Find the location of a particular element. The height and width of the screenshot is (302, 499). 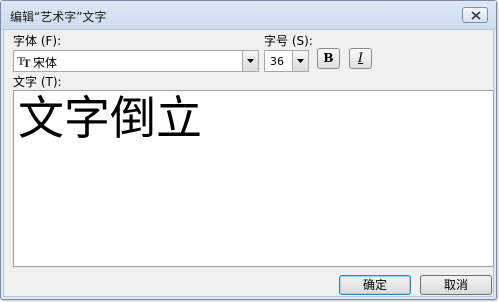

text-content: 文字倒立 is located at coordinates (110, 118).